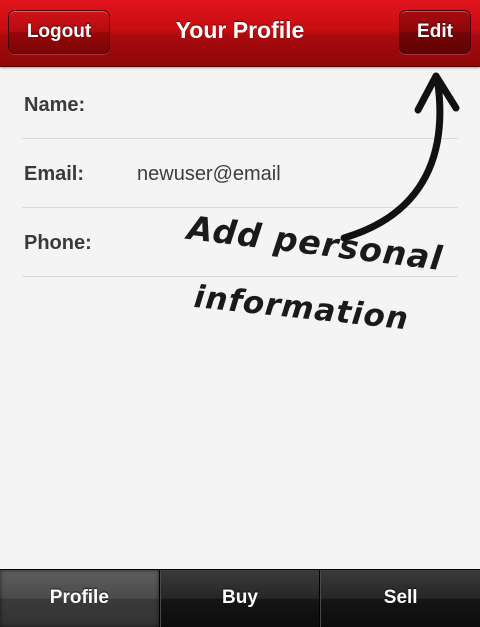  Describe the element at coordinates (55, 105) in the screenshot. I see `name-label: Name:` at that location.